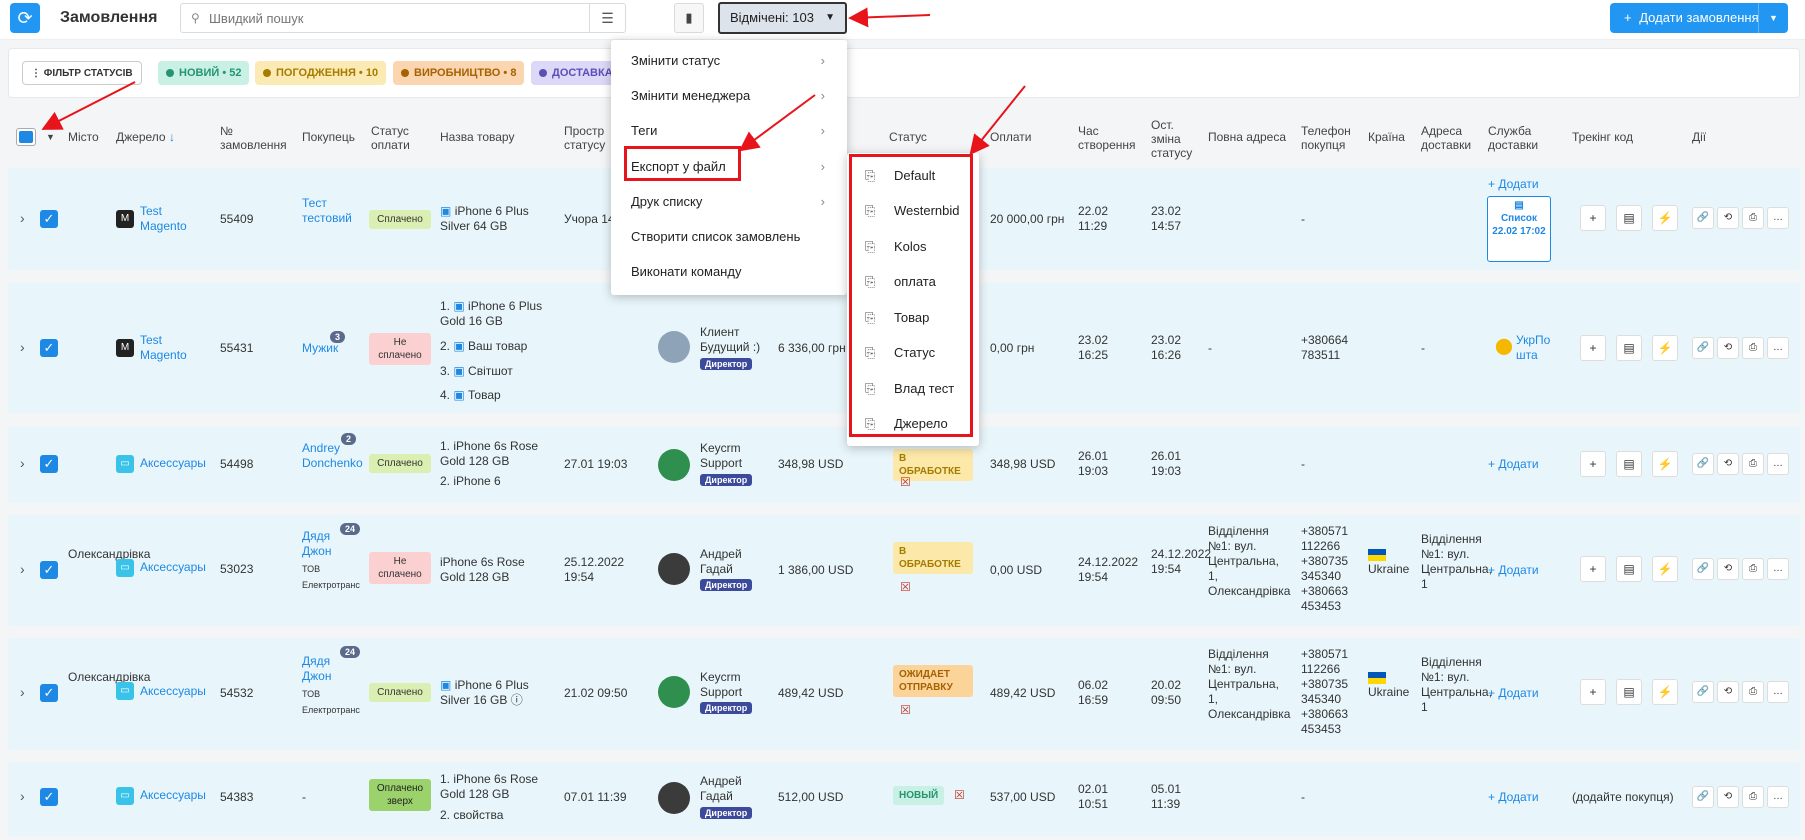  What do you see at coordinates (729, 96) in the screenshot?
I see `menu-change-manager: Змінити менеджера ›` at bounding box center [729, 96].